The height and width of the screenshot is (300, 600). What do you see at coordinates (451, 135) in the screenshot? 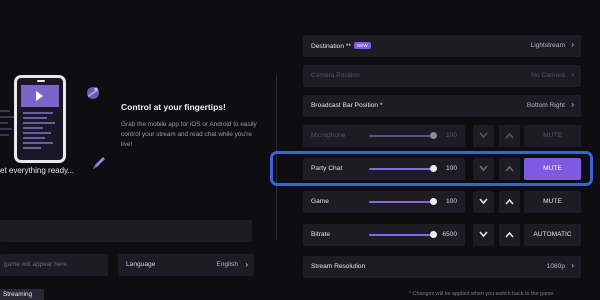
I see `microphone-value: 100` at bounding box center [451, 135].